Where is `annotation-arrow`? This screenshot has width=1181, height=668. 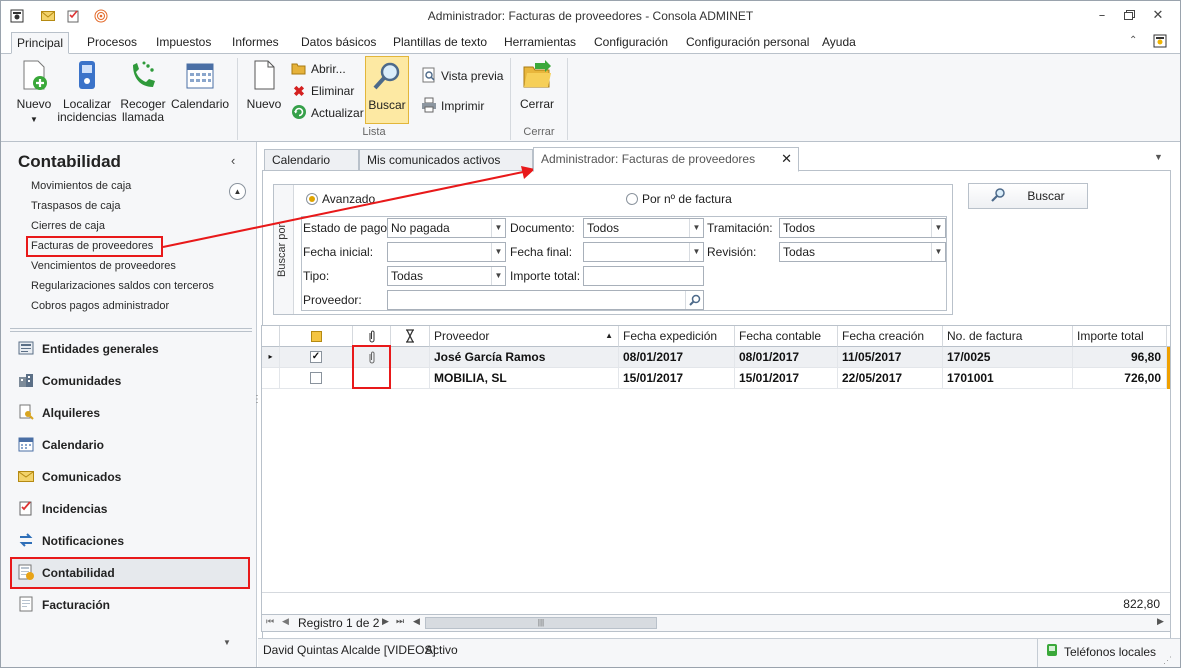 annotation-arrow is located at coordinates (348, 207).